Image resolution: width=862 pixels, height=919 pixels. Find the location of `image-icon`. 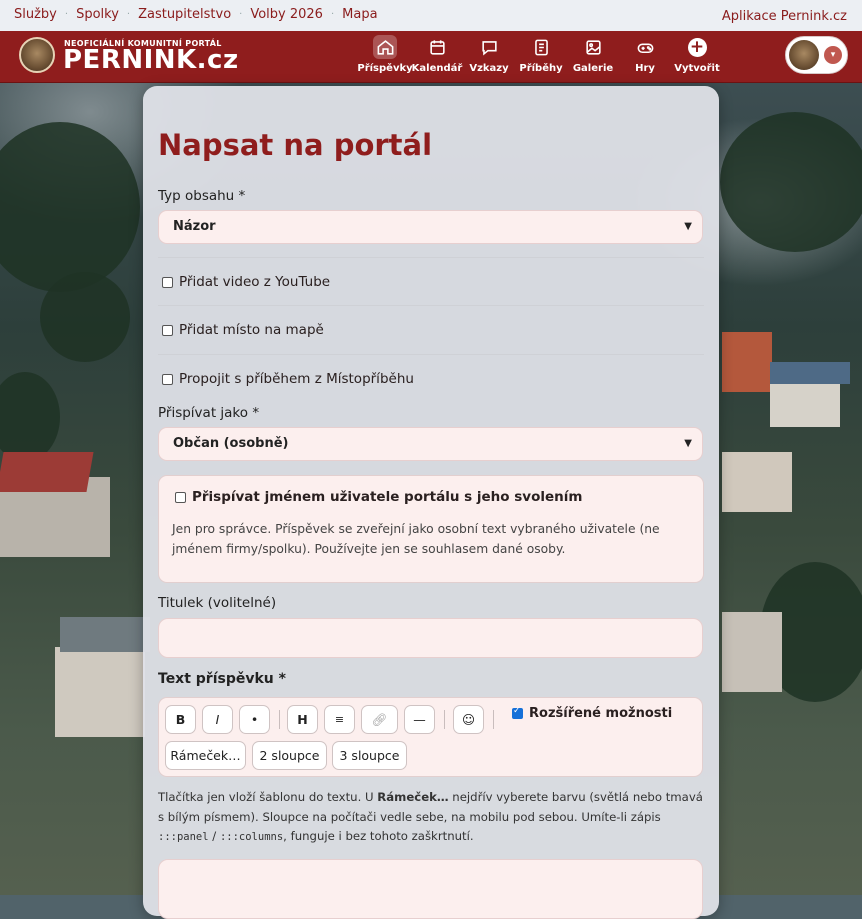

image-icon is located at coordinates (593, 47).